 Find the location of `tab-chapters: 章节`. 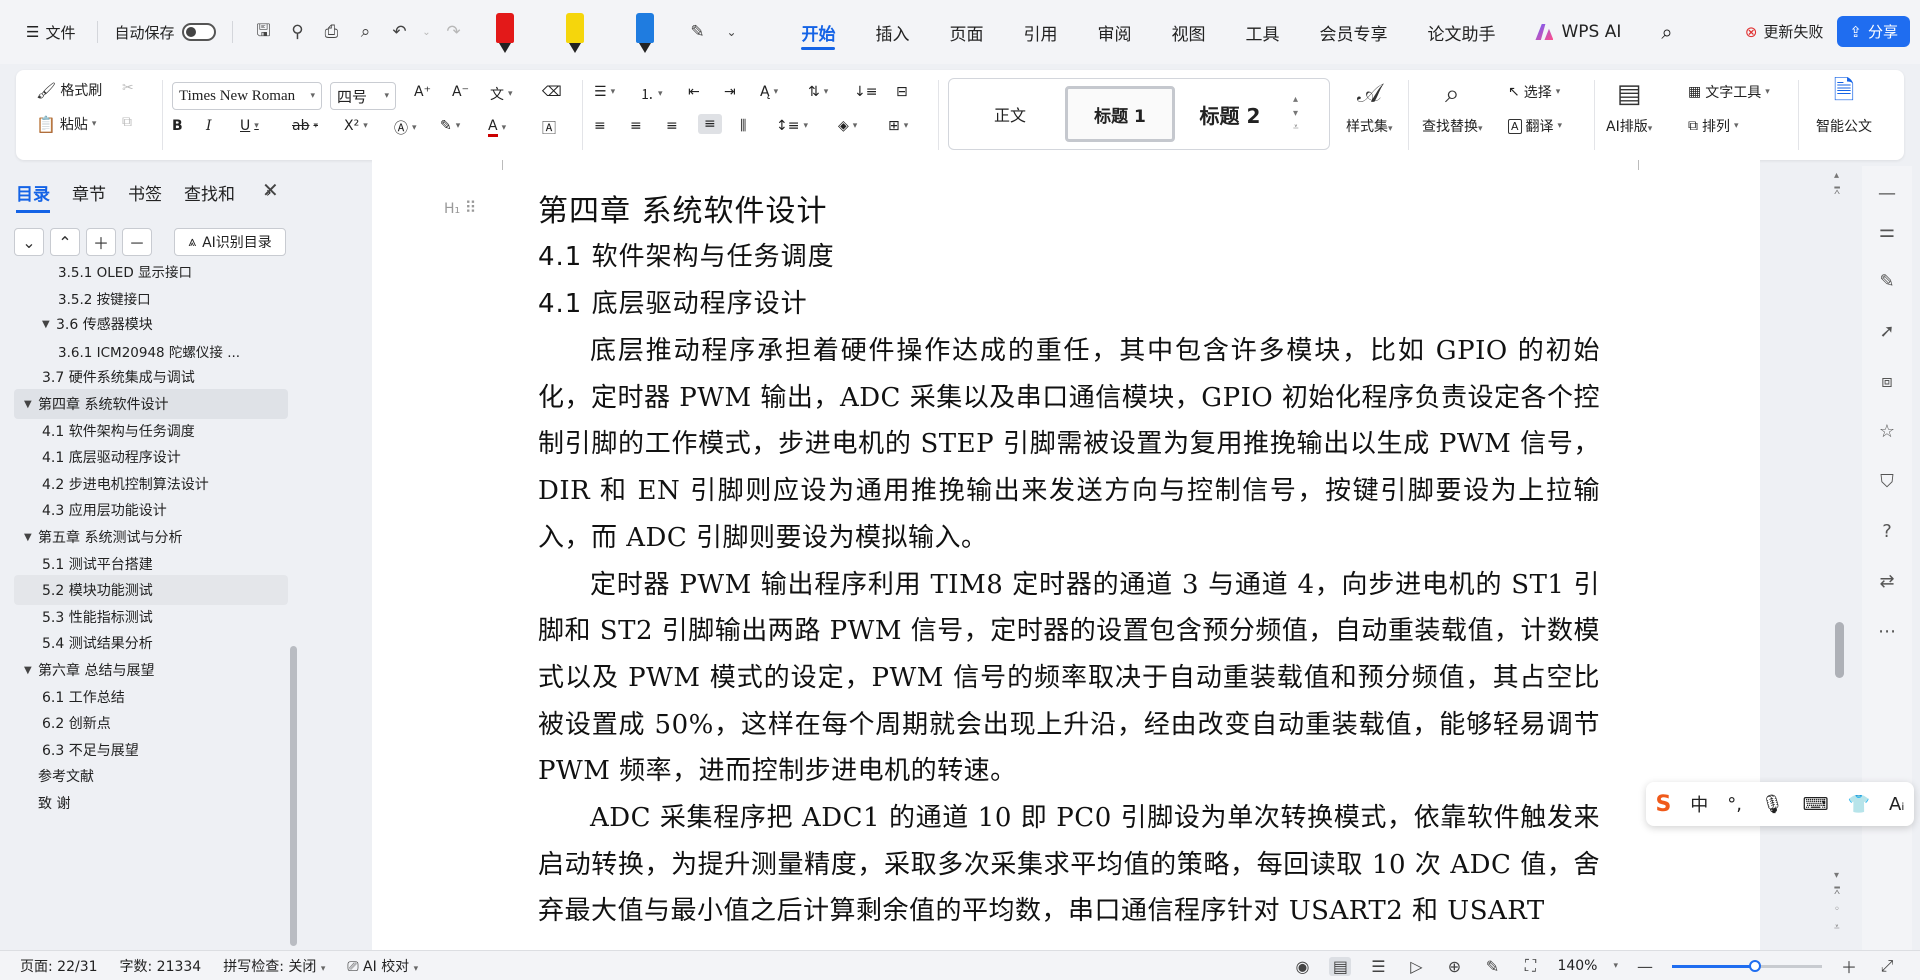

tab-chapters: 章节 is located at coordinates (89, 192).